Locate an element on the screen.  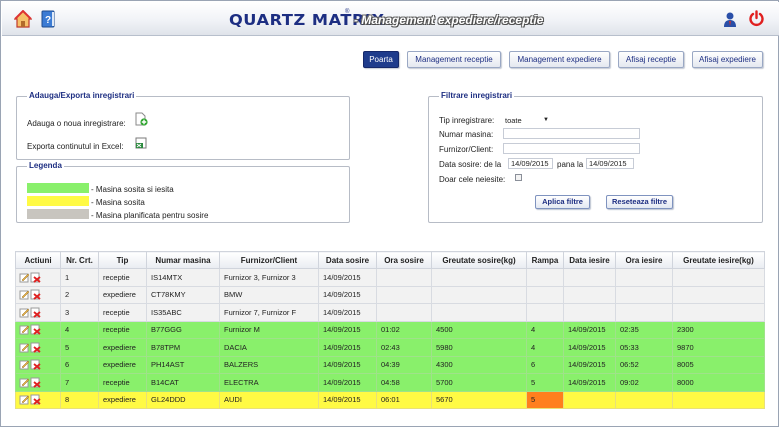
column-header: Greutate iesire(kg) is located at coordinates (718, 260).